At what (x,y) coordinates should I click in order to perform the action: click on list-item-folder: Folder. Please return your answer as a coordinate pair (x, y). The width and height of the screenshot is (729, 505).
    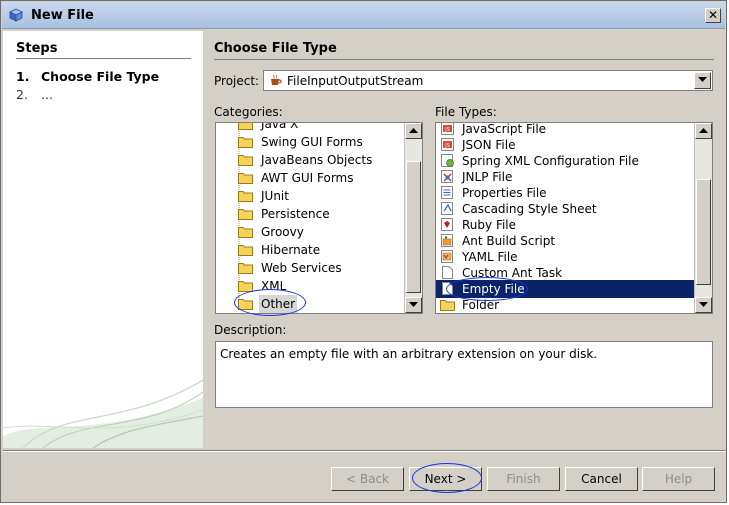
    Looking at the image, I should click on (574, 304).